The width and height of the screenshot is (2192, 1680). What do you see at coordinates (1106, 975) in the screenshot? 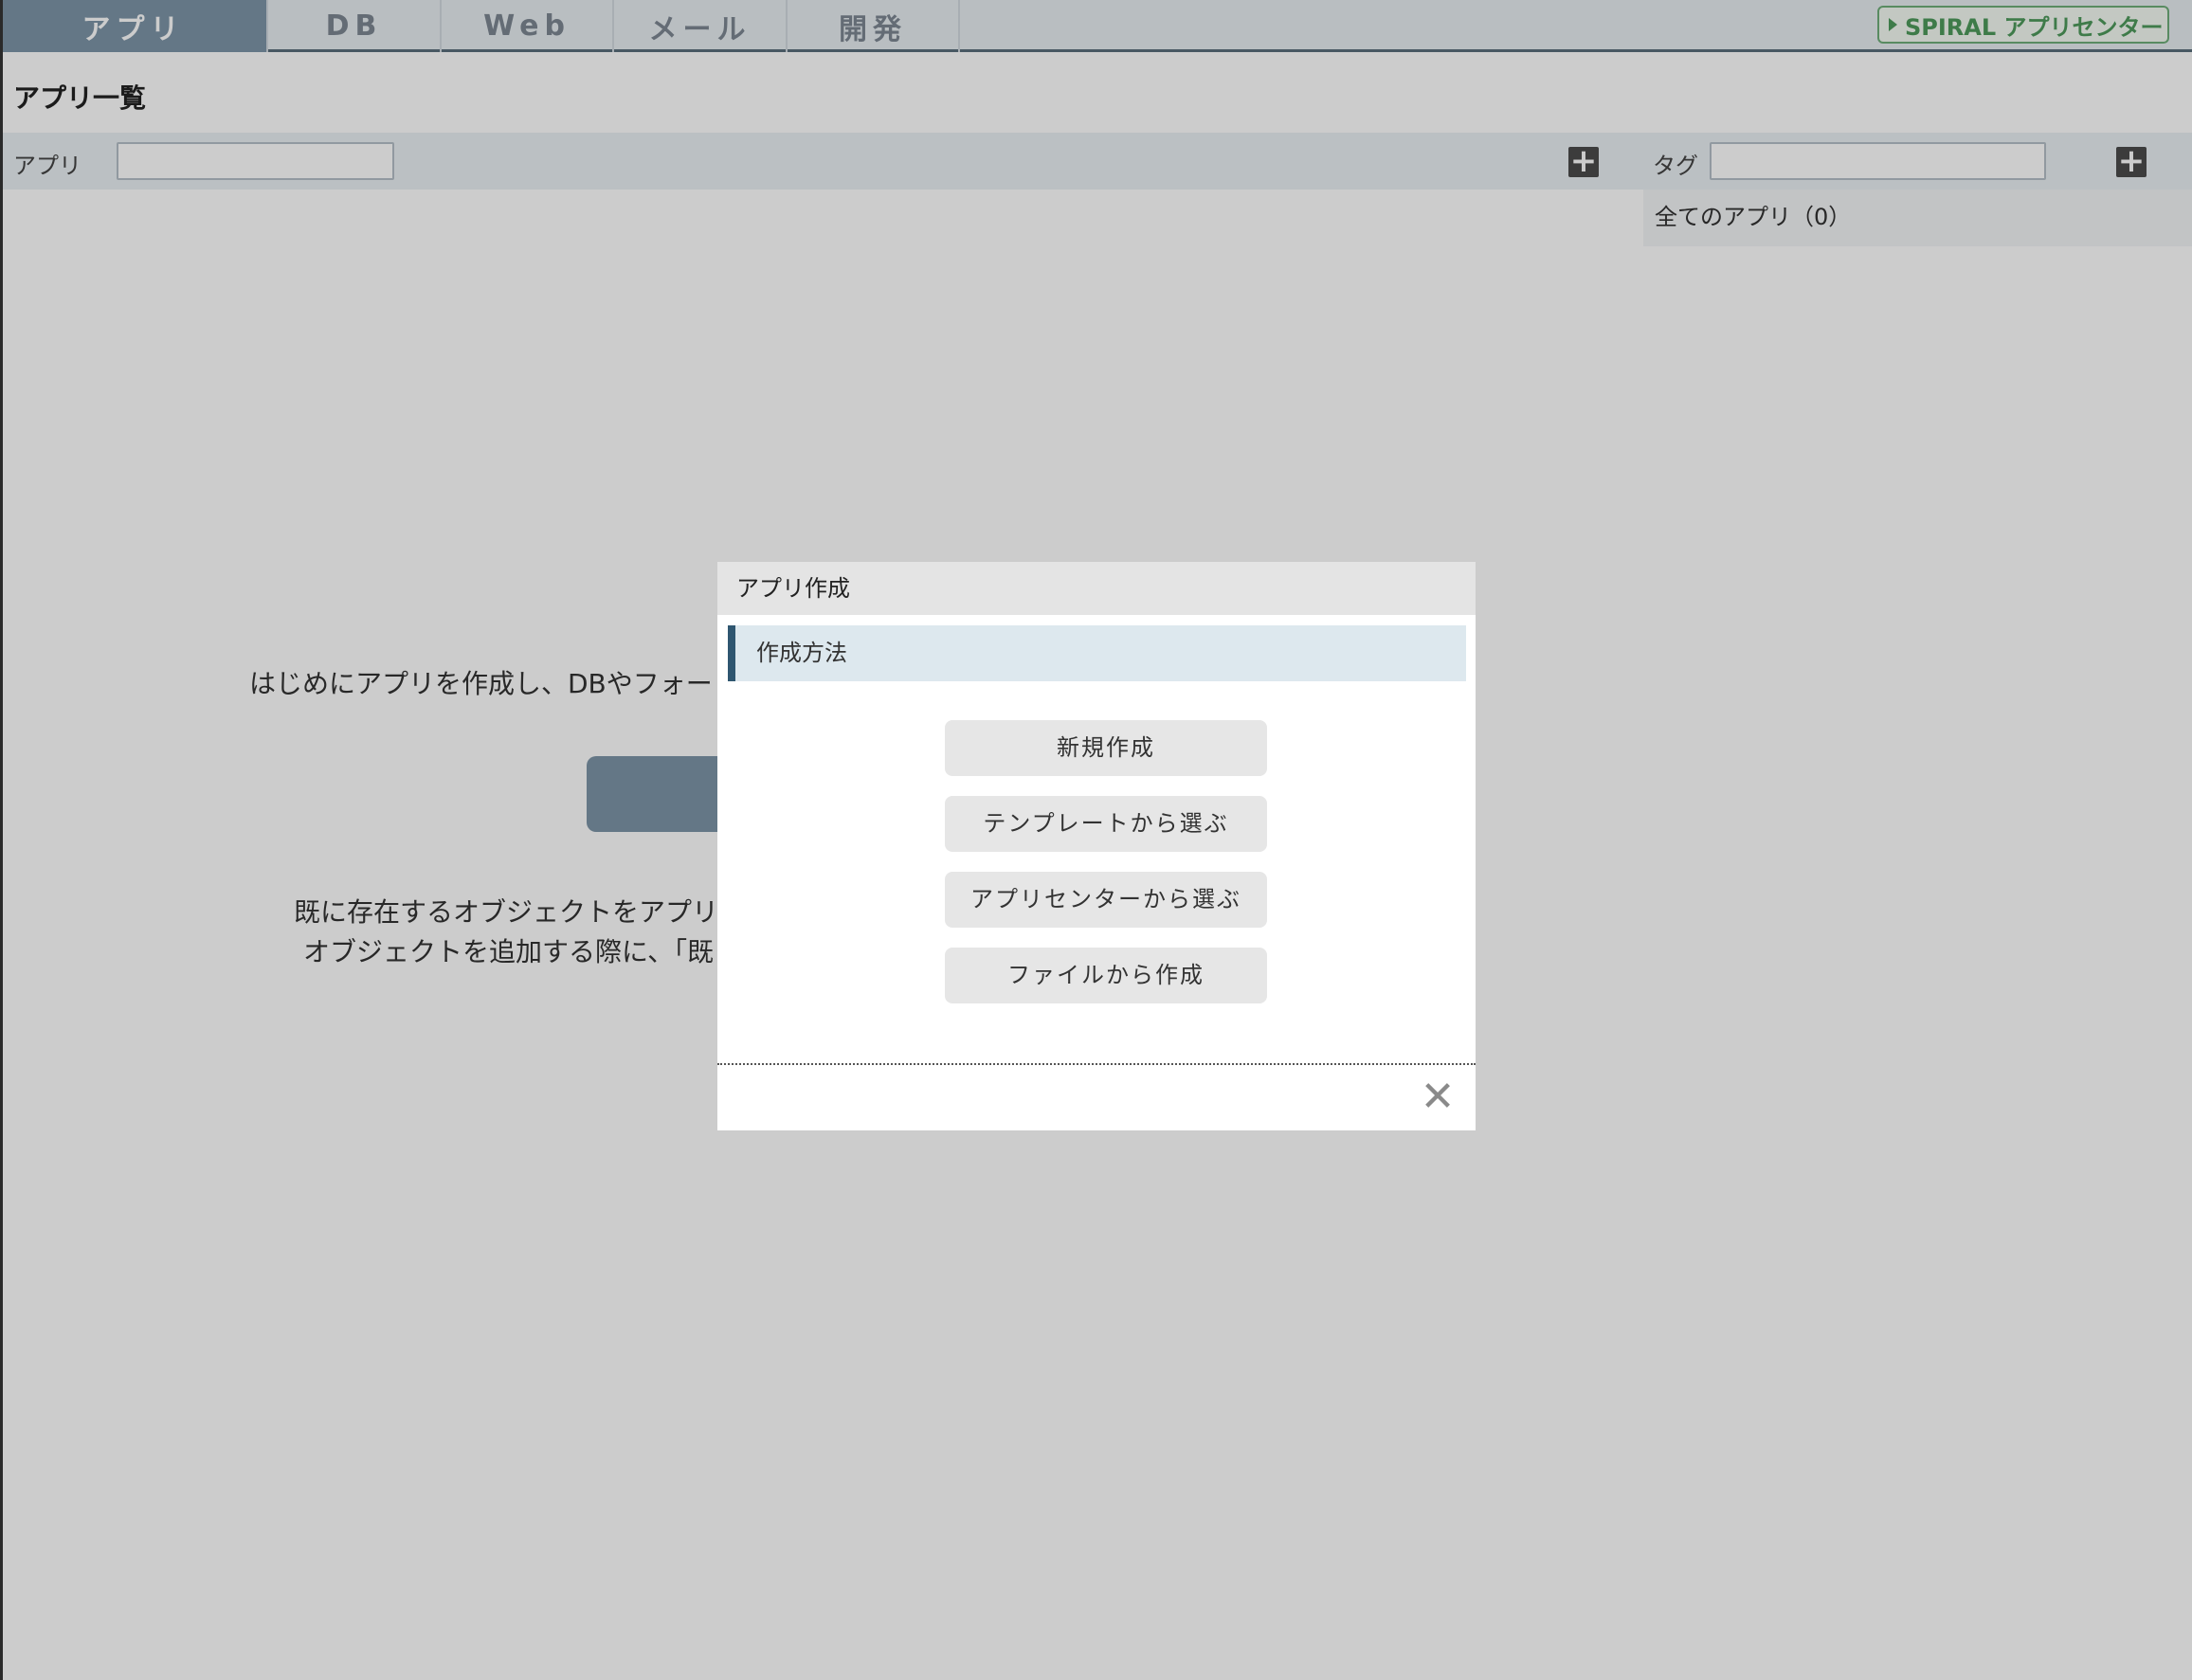
I see `create-from-file-button: ファイルから作成` at bounding box center [1106, 975].